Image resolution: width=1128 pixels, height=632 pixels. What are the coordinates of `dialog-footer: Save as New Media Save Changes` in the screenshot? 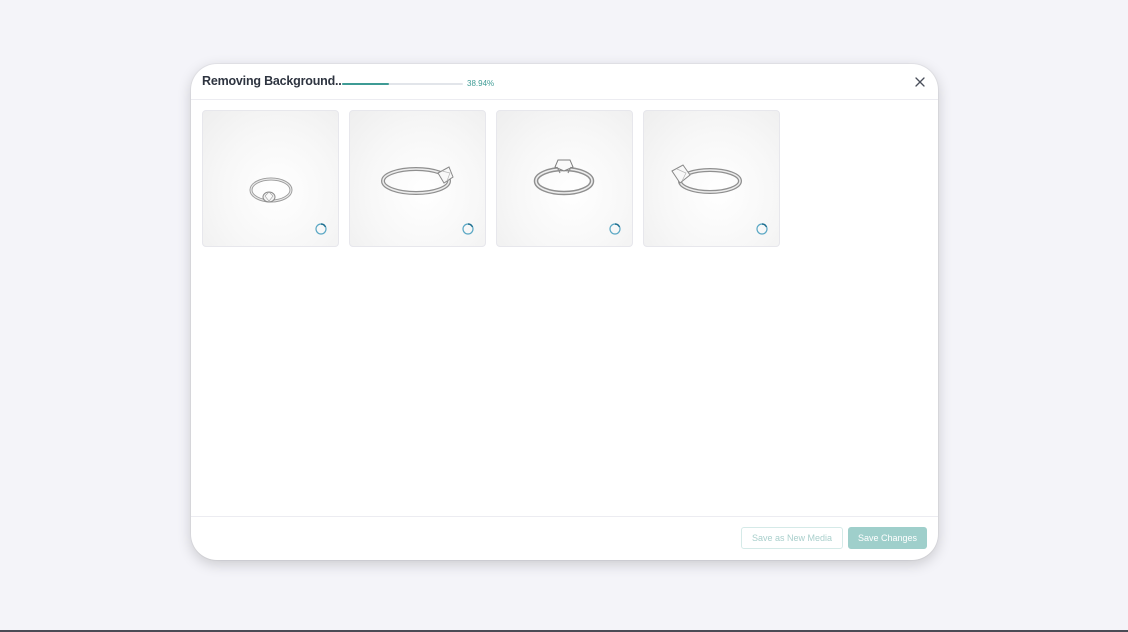 It's located at (564, 538).